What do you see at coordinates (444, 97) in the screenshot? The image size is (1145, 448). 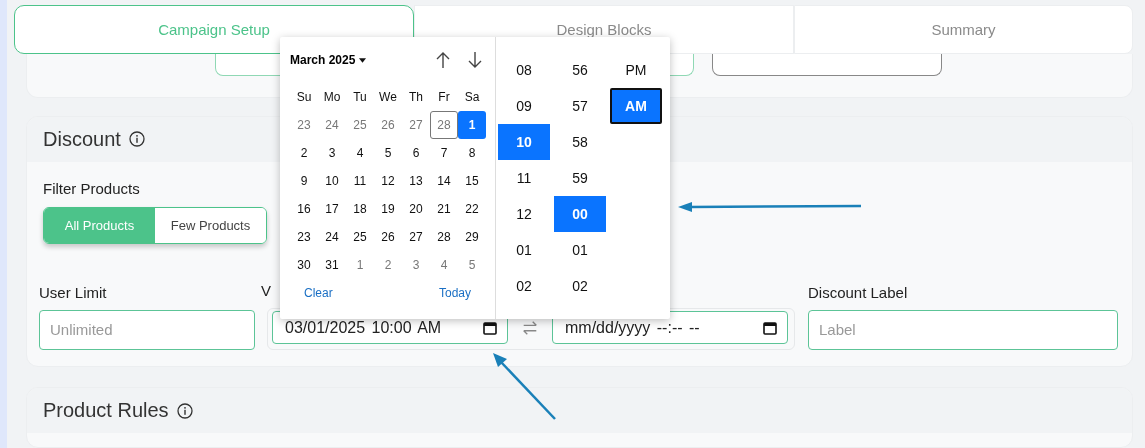 I see `weekday-label: Fr` at bounding box center [444, 97].